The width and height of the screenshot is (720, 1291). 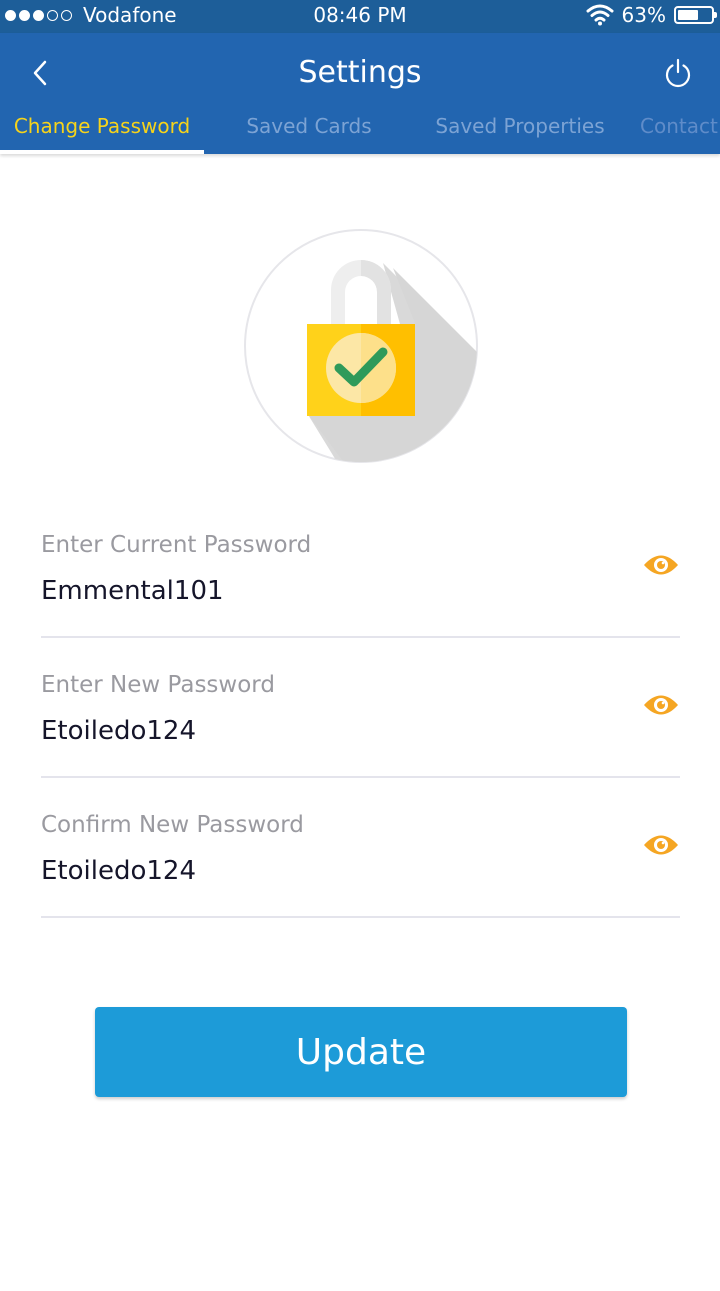 I want to click on tab-change-password: Change Password, so click(x=102, y=131).